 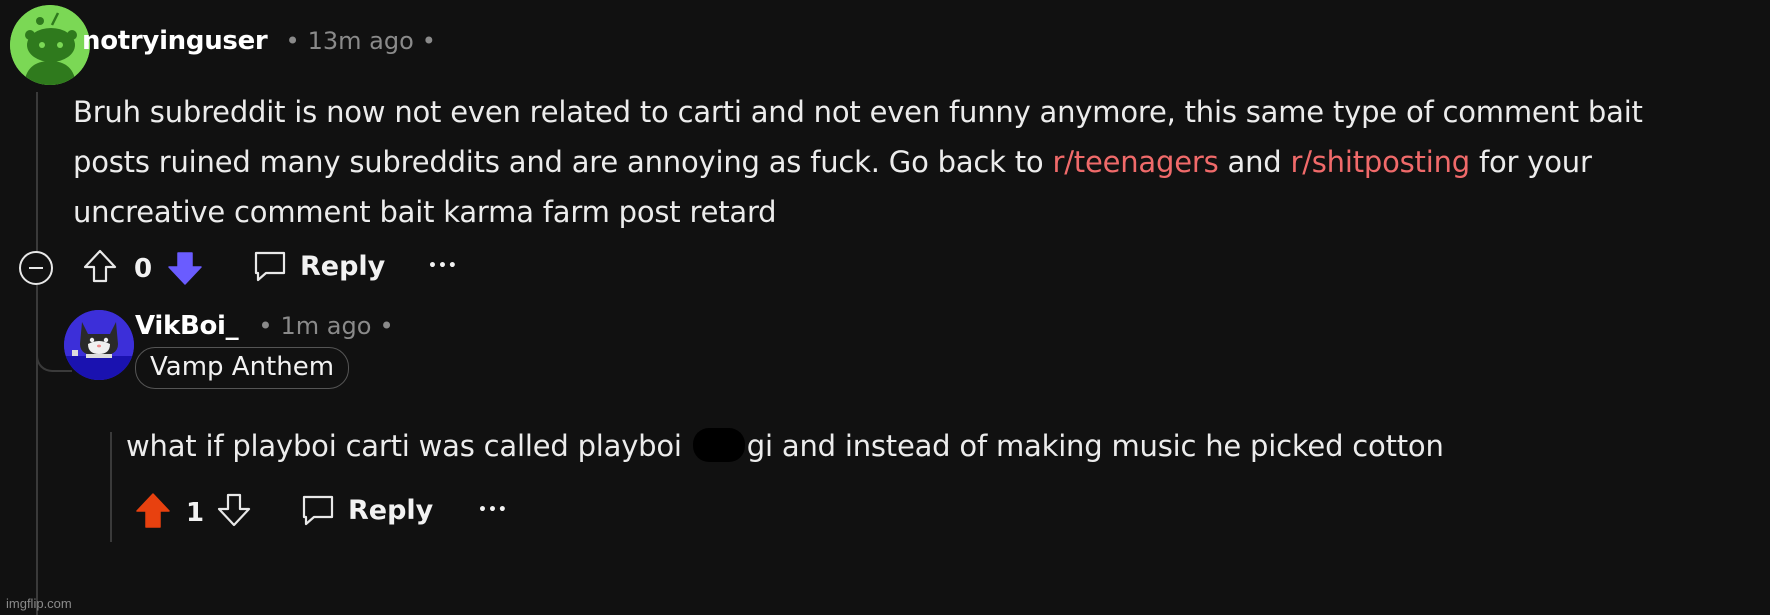 What do you see at coordinates (242, 368) in the screenshot?
I see `user-flair: Vamp Anthem` at bounding box center [242, 368].